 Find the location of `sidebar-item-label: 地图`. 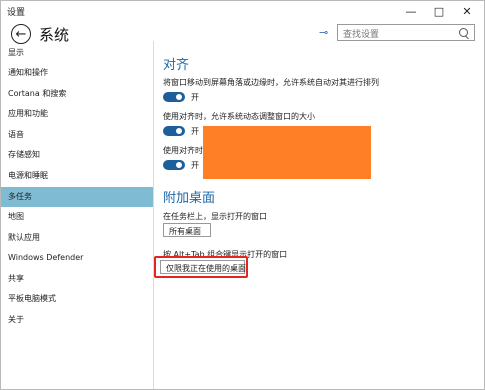

sidebar-item-label: 地图 is located at coordinates (16, 216).